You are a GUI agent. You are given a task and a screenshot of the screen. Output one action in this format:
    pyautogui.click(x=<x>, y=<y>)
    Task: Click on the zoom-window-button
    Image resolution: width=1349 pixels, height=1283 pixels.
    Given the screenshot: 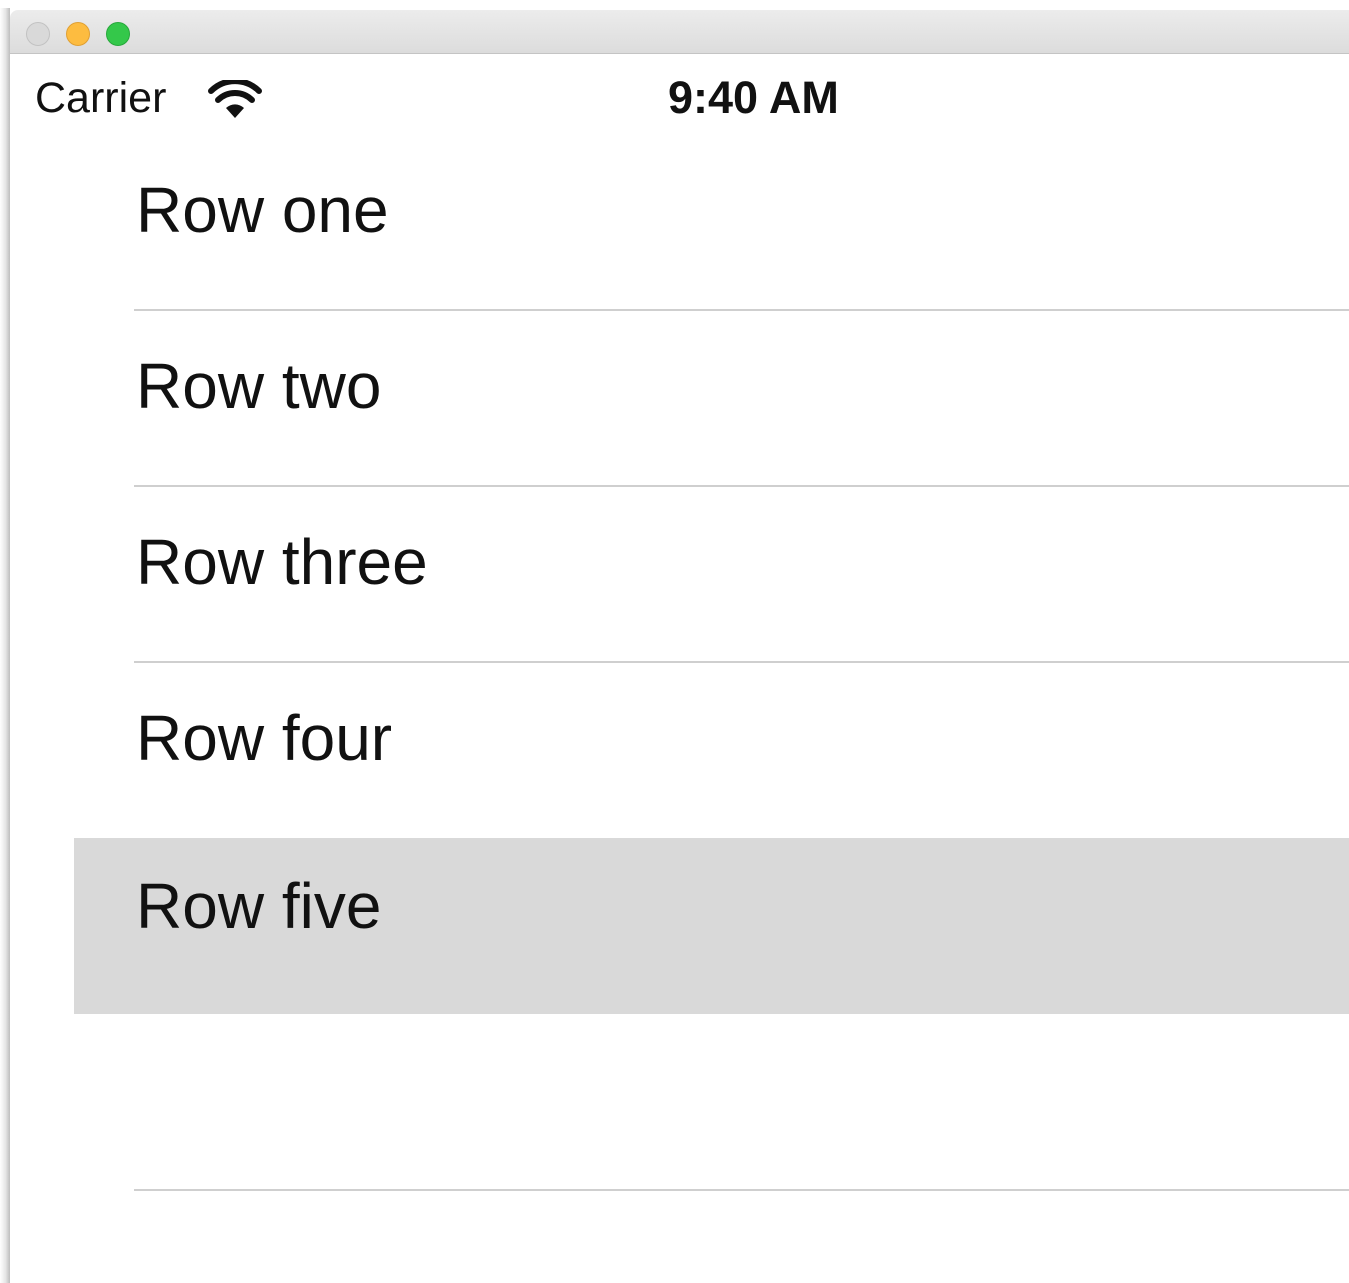 What is the action you would take?
    pyautogui.click(x=118, y=34)
    